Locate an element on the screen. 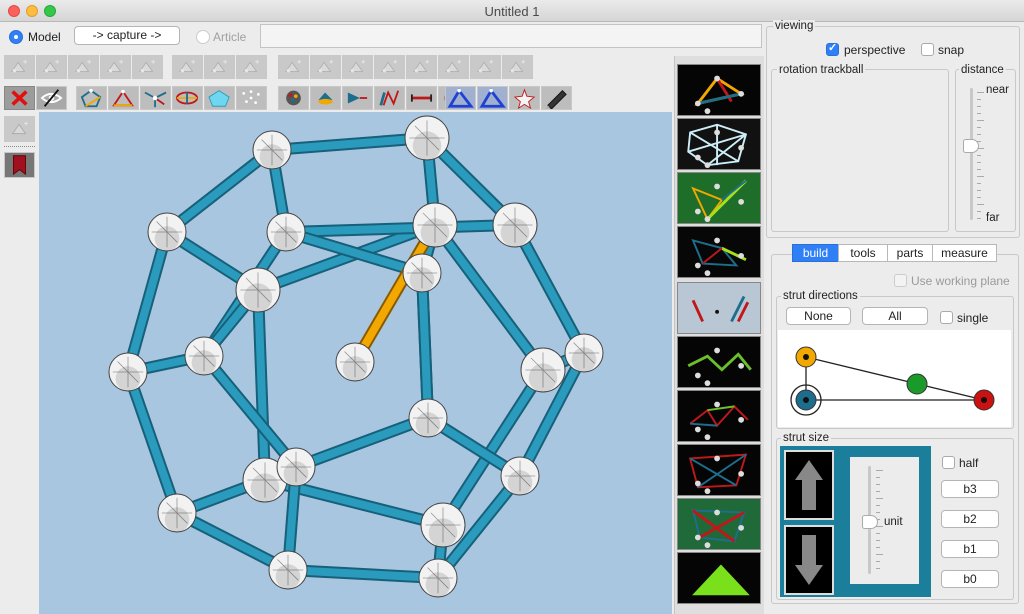 The height and width of the screenshot is (614, 1024). single-checkbox is located at coordinates (946, 317).